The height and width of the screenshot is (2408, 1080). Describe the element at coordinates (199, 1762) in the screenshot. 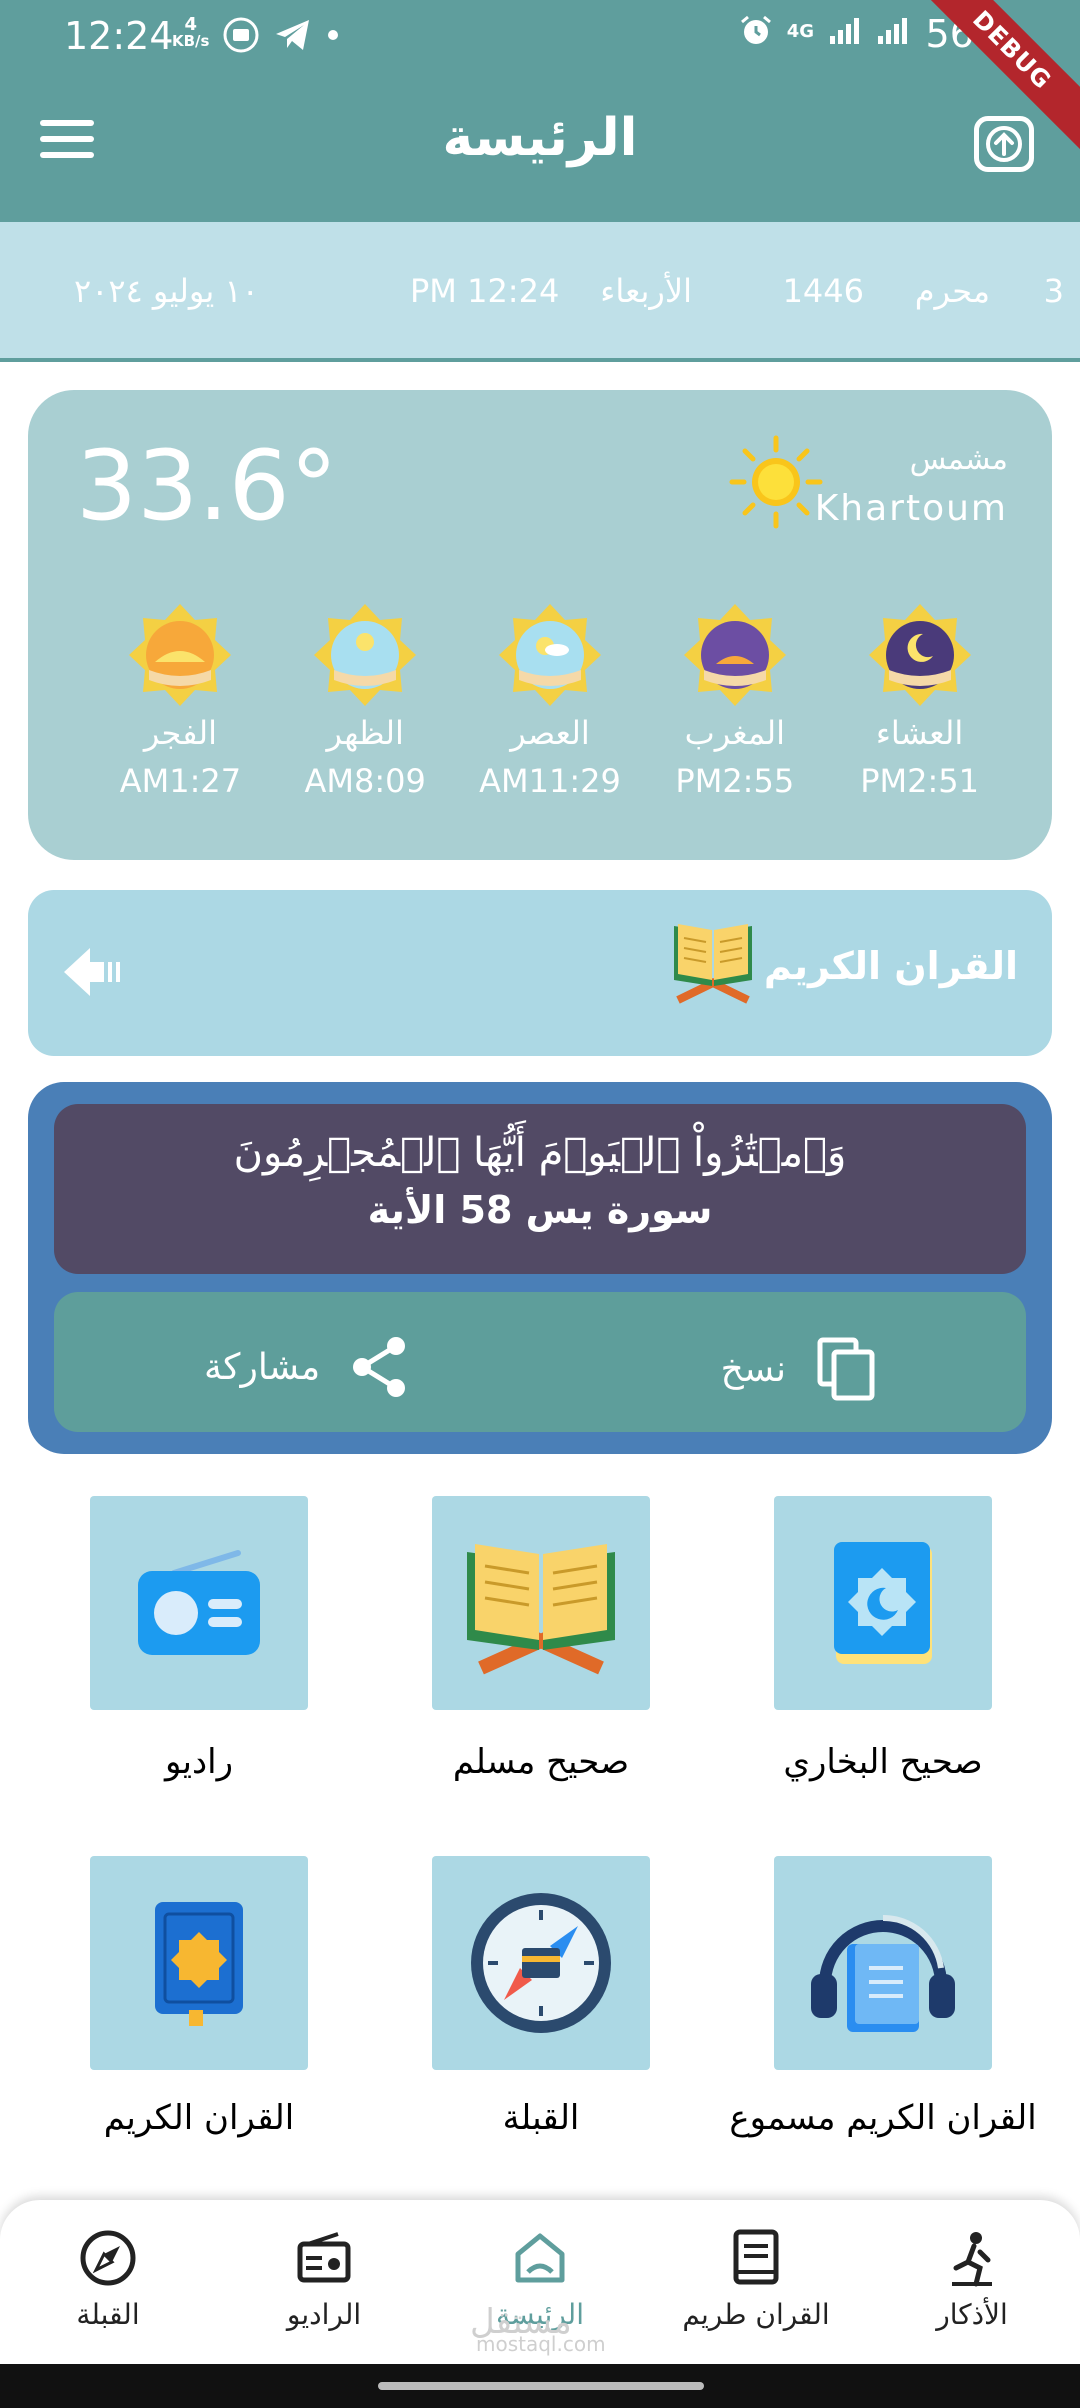

I see `radio-label: راديو` at that location.